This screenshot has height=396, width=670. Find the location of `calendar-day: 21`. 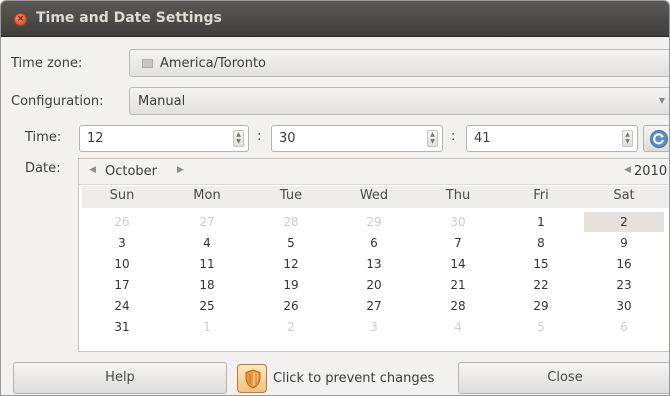

calendar-day: 21 is located at coordinates (458, 285).